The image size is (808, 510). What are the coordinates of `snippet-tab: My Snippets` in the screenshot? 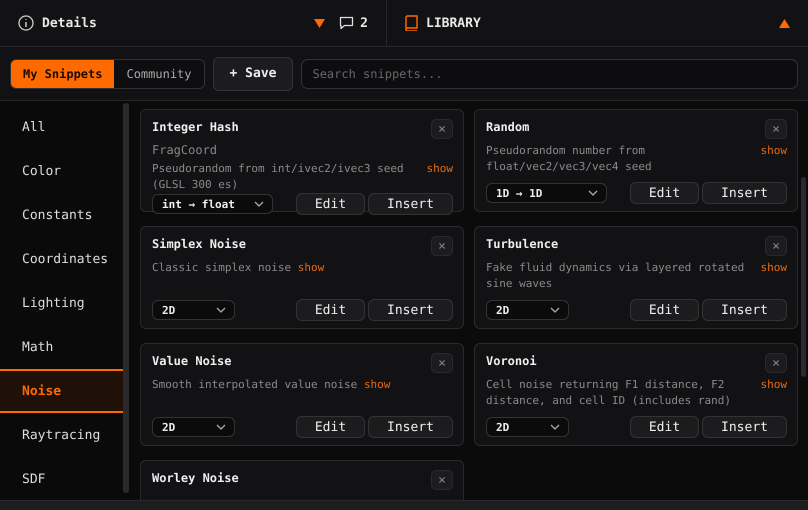 It's located at (62, 74).